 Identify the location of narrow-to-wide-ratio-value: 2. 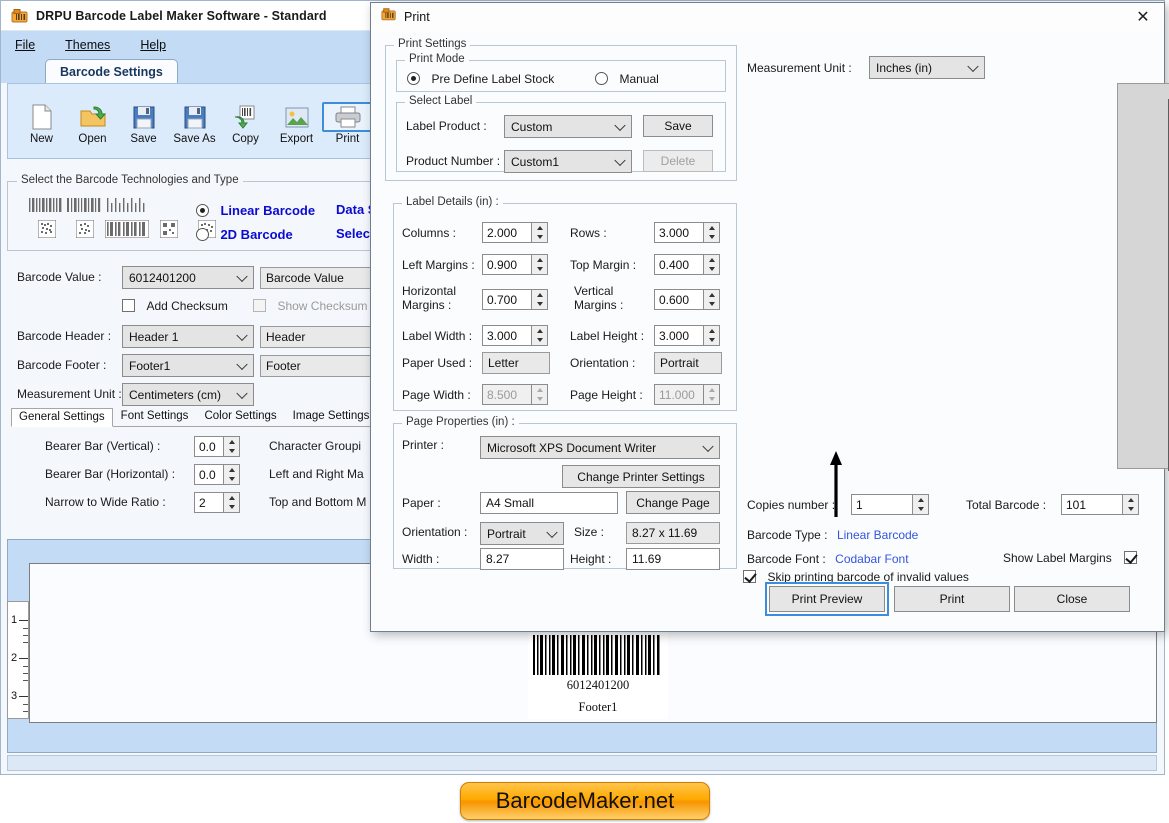
(209, 502).